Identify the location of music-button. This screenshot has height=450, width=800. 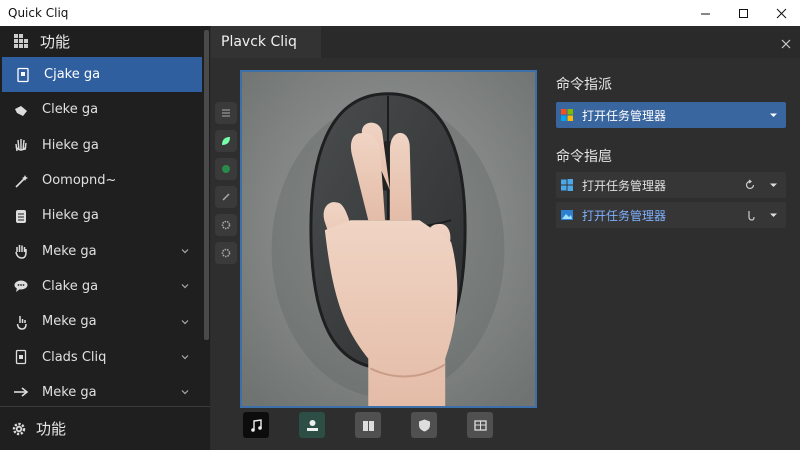
(256, 425).